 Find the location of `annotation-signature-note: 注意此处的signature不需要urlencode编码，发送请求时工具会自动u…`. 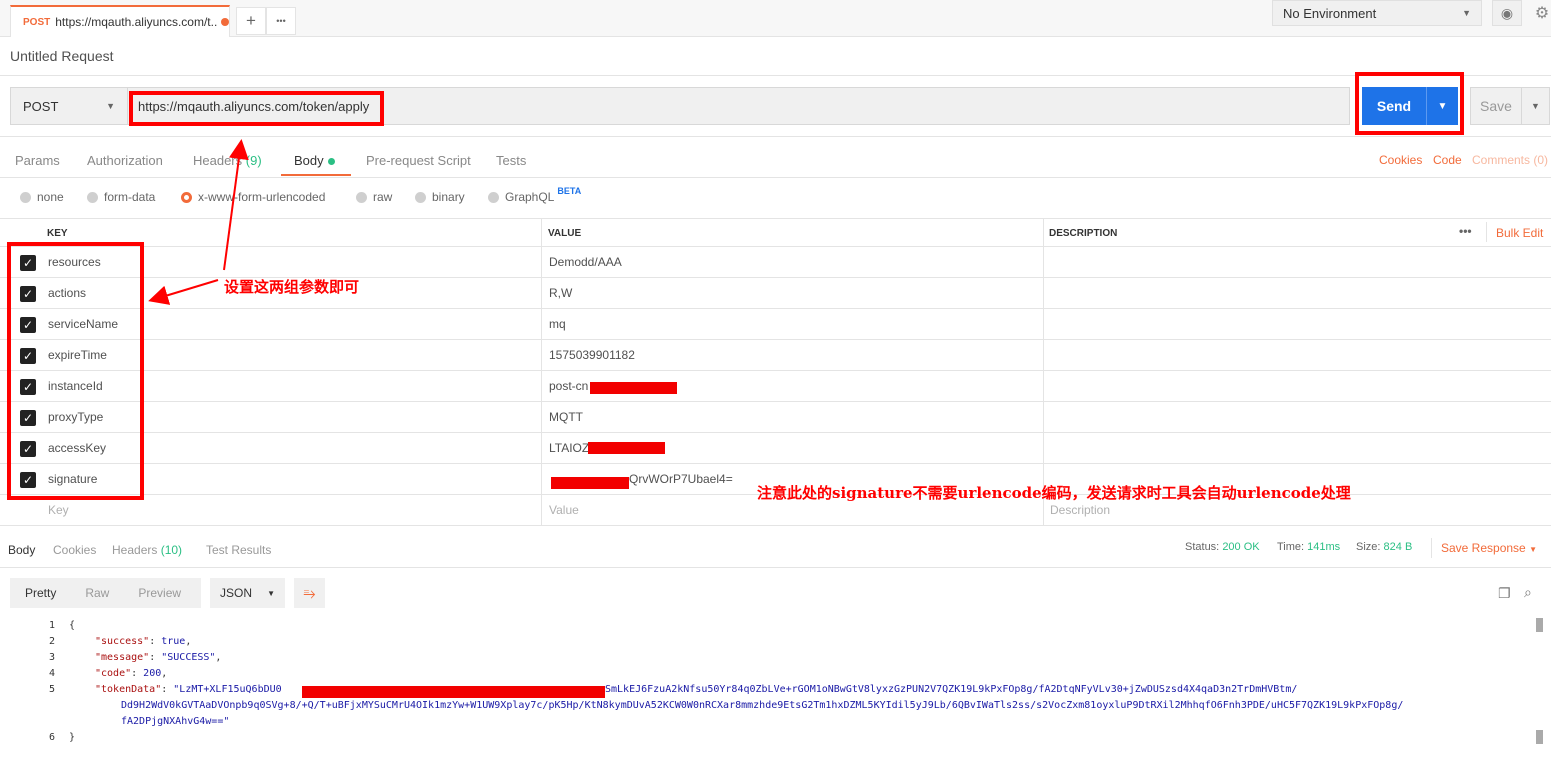

annotation-signature-note: 注意此处的signature不需要urlencode编码，发送请求时工具会自动u… is located at coordinates (1054, 493).